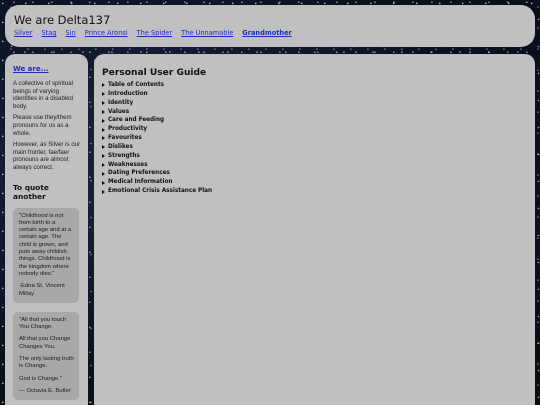 This screenshot has width=540, height=405. What do you see at coordinates (207, 33) in the screenshot?
I see `nav-link-the-unnamable: The Unnamable` at bounding box center [207, 33].